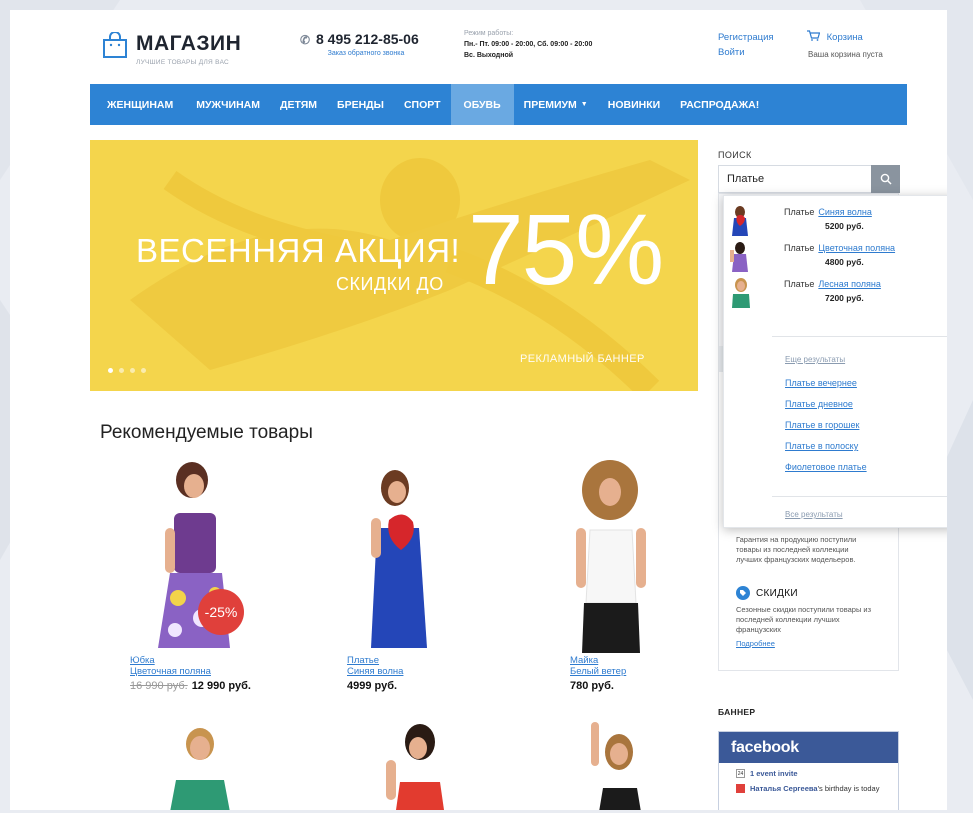 Image resolution: width=973 pixels, height=813 pixels. Describe the element at coordinates (592, 686) in the screenshot. I see `product-price: 780 руб.` at that location.